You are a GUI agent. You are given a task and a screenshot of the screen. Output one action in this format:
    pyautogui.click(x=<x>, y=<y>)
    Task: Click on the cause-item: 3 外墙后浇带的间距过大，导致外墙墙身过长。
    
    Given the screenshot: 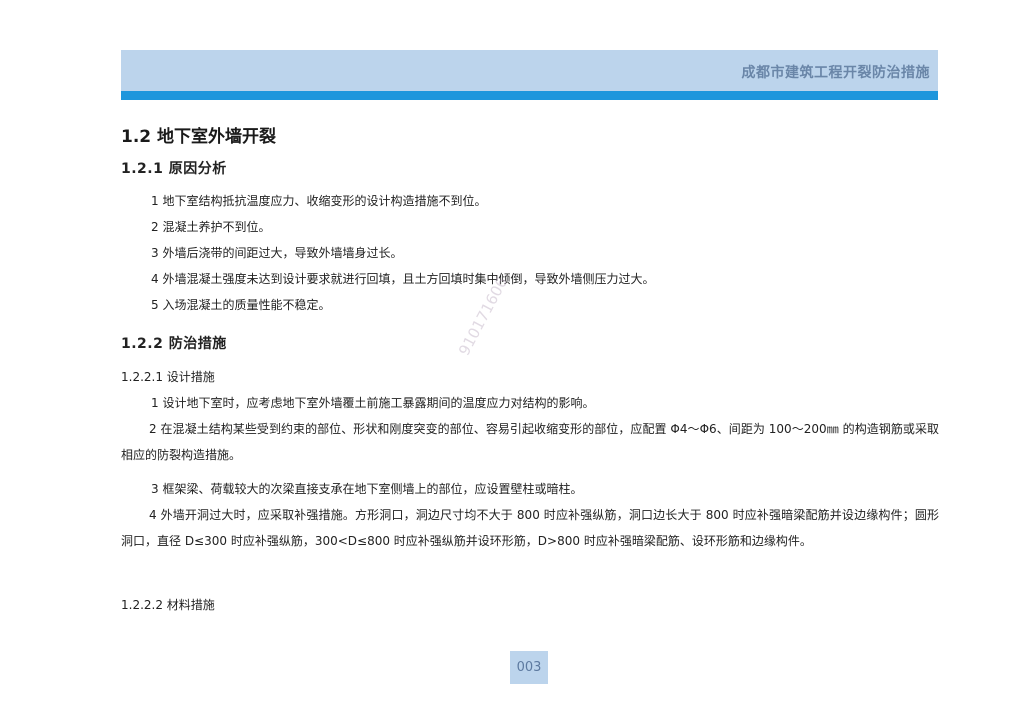 What is the action you would take?
    pyautogui.click(x=277, y=253)
    